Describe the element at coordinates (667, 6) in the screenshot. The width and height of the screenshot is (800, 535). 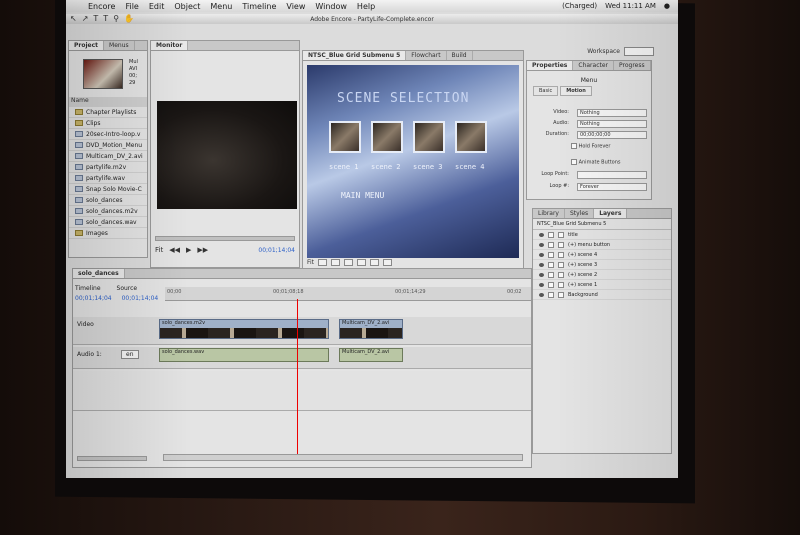
I see `spotlight-icon: ●` at that location.